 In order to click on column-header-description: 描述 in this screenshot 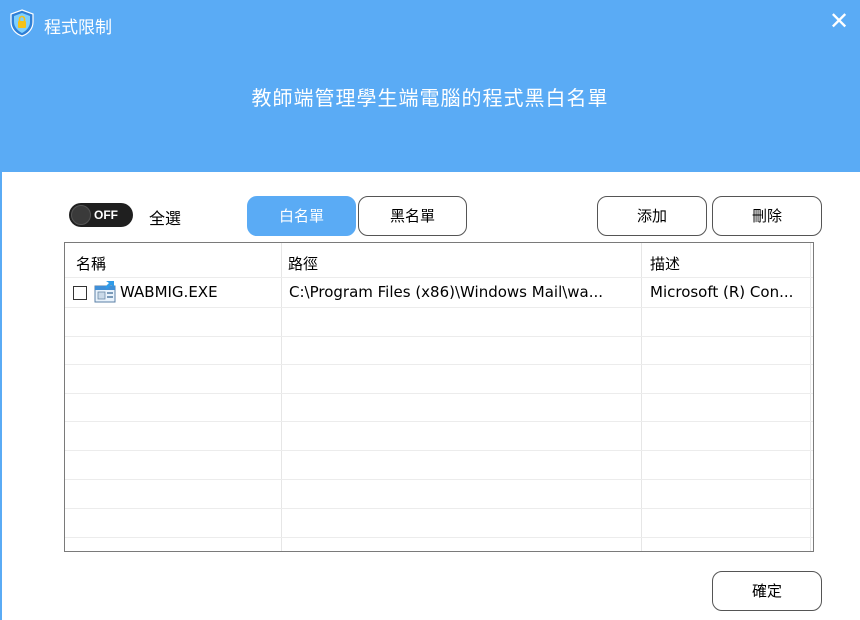, I will do `click(665, 263)`.